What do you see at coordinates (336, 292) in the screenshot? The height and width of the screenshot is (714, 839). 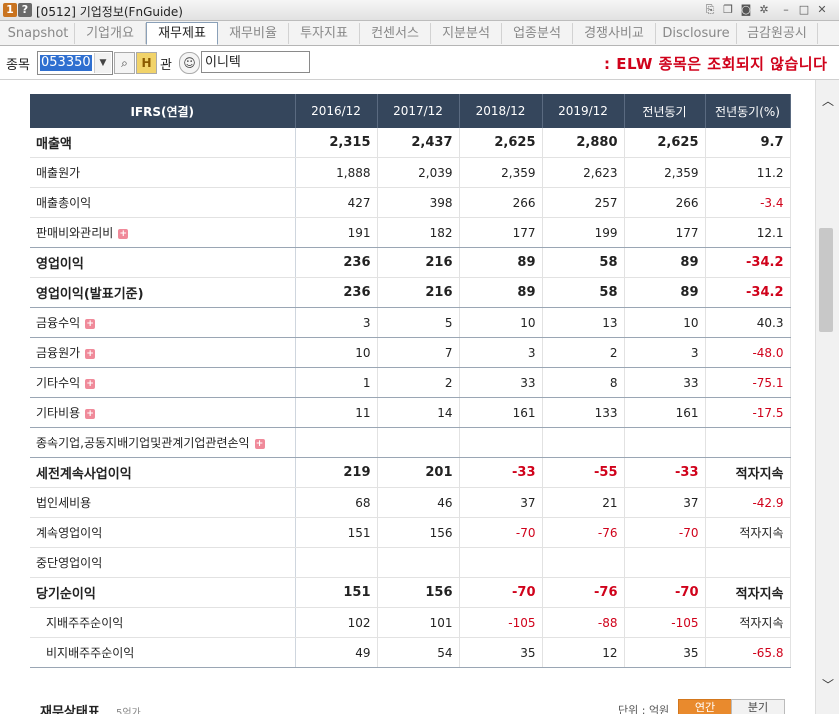 I see `value-cell: 236` at bounding box center [336, 292].